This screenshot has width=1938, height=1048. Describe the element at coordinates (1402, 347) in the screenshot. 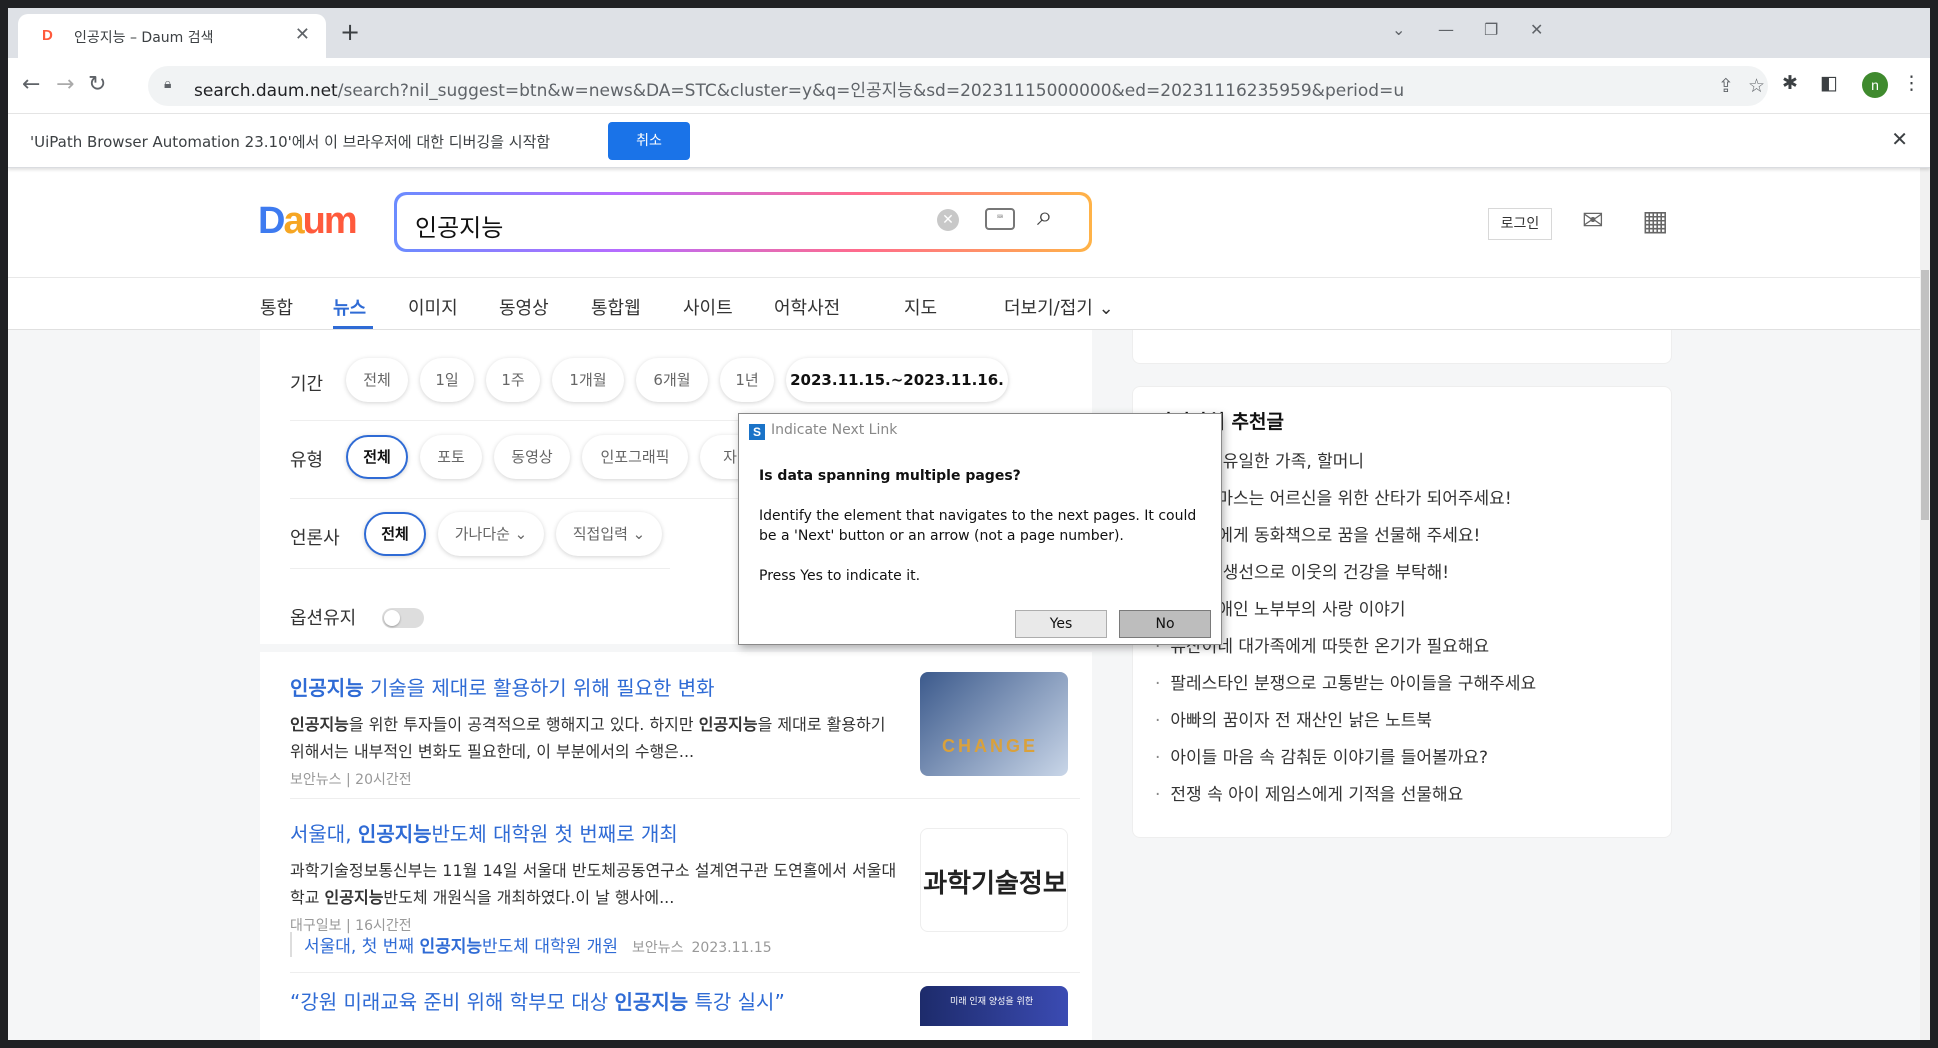

I see `sidebar-card-top` at that location.